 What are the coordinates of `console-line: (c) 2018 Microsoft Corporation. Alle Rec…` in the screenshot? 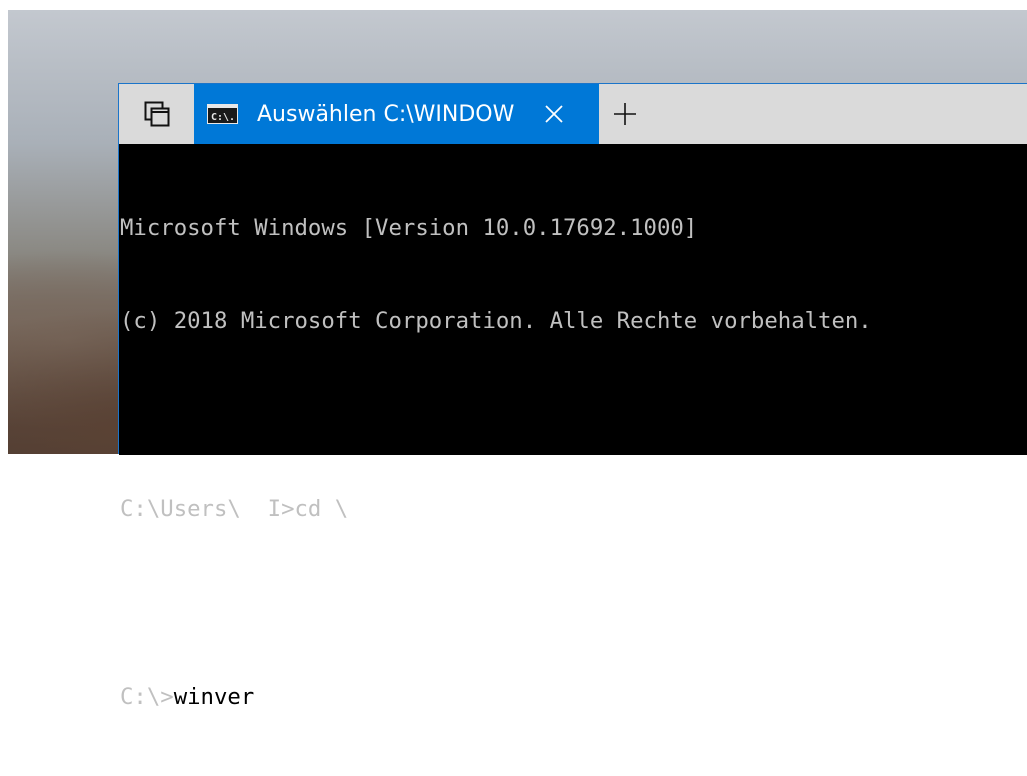 It's located at (496, 321).